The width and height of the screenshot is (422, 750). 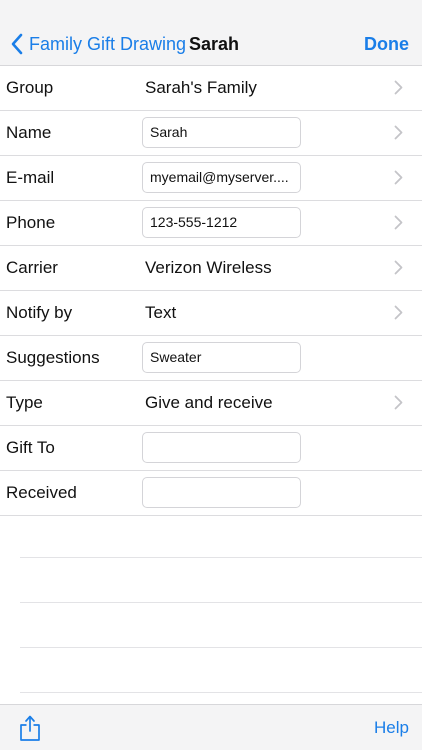 What do you see at coordinates (39, 312) in the screenshot?
I see `notify-label: Notify by` at bounding box center [39, 312].